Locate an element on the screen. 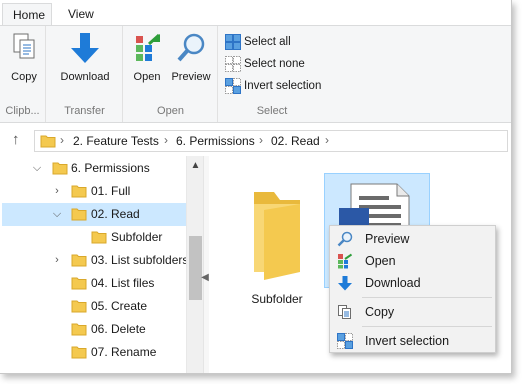  ribbon-group-open: Open Preview Open is located at coordinates (171, 74).